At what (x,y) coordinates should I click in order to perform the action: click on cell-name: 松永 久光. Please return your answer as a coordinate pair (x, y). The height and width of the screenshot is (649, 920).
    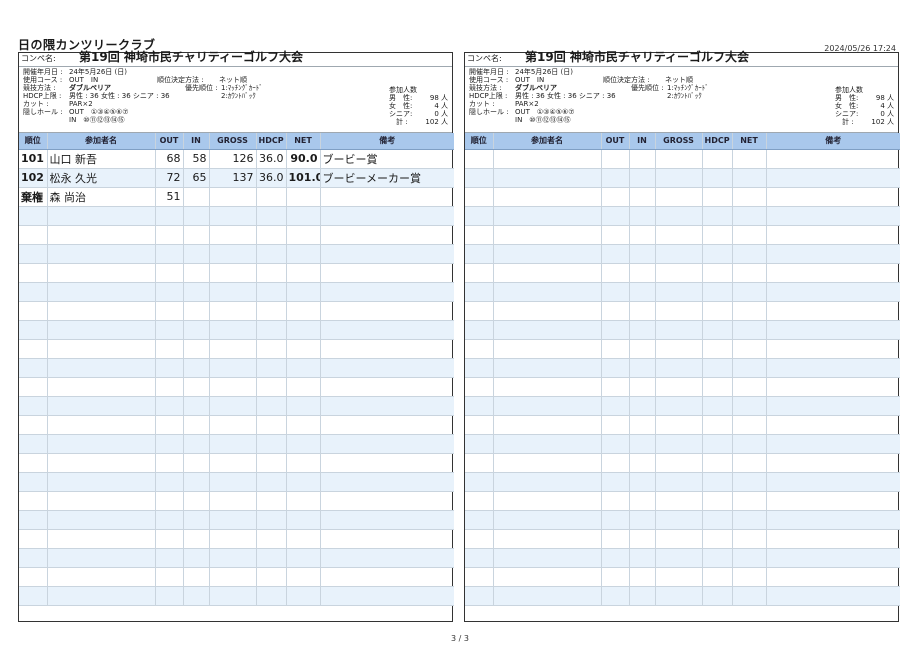
    Looking at the image, I should click on (101, 178).